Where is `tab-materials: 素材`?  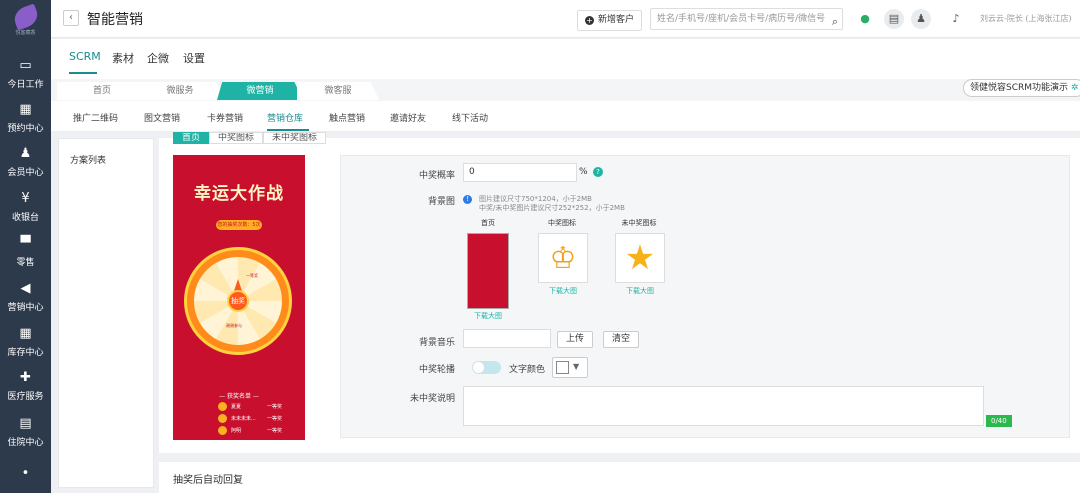 tab-materials: 素材 is located at coordinates (123, 58).